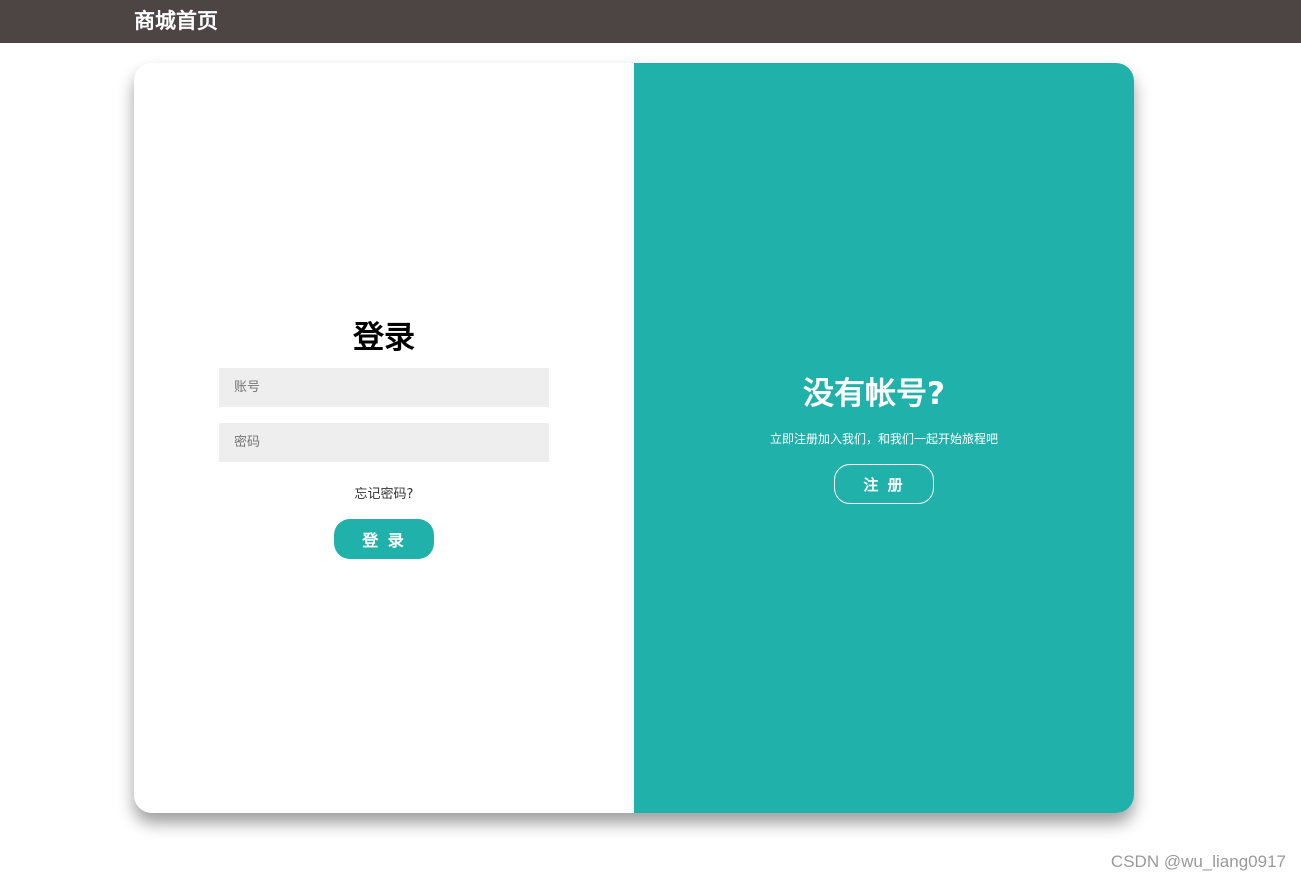  What do you see at coordinates (874, 394) in the screenshot?
I see `register-title: 没有帐号?` at bounding box center [874, 394].